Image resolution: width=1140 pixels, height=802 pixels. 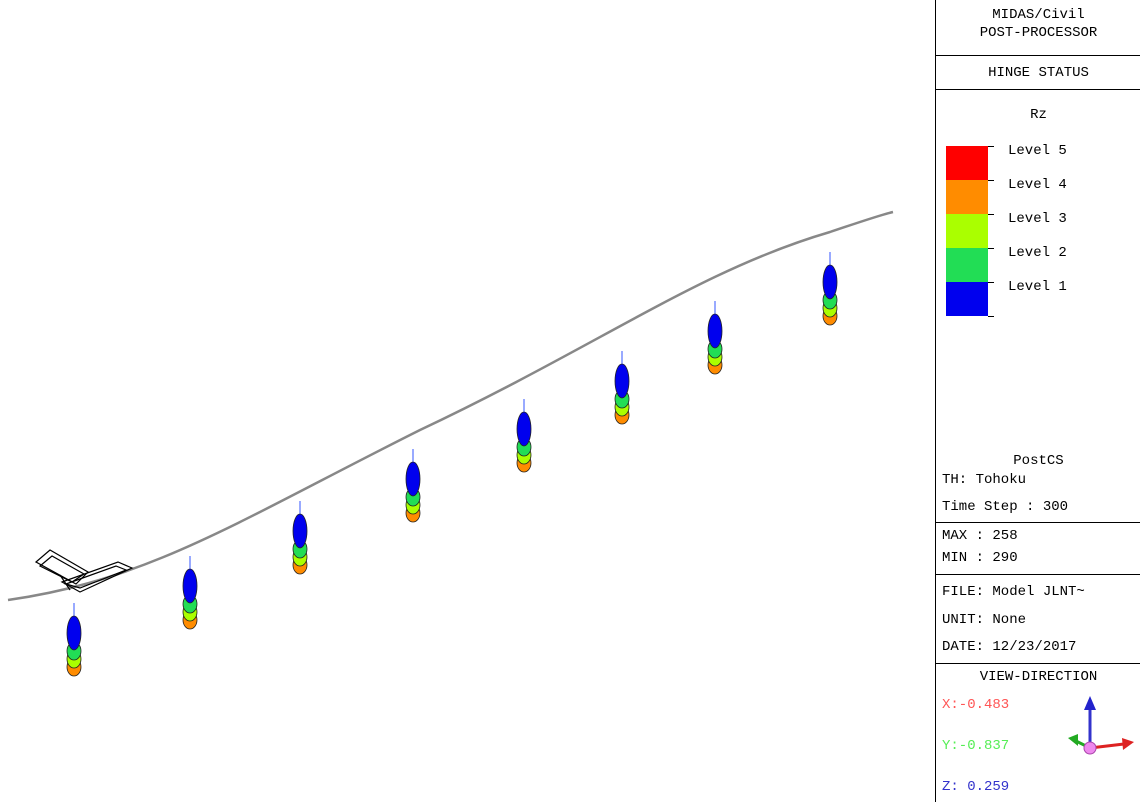 What do you see at coordinates (1005, 507) in the screenshot?
I see `time-step-label: Time Step : 300` at bounding box center [1005, 507].